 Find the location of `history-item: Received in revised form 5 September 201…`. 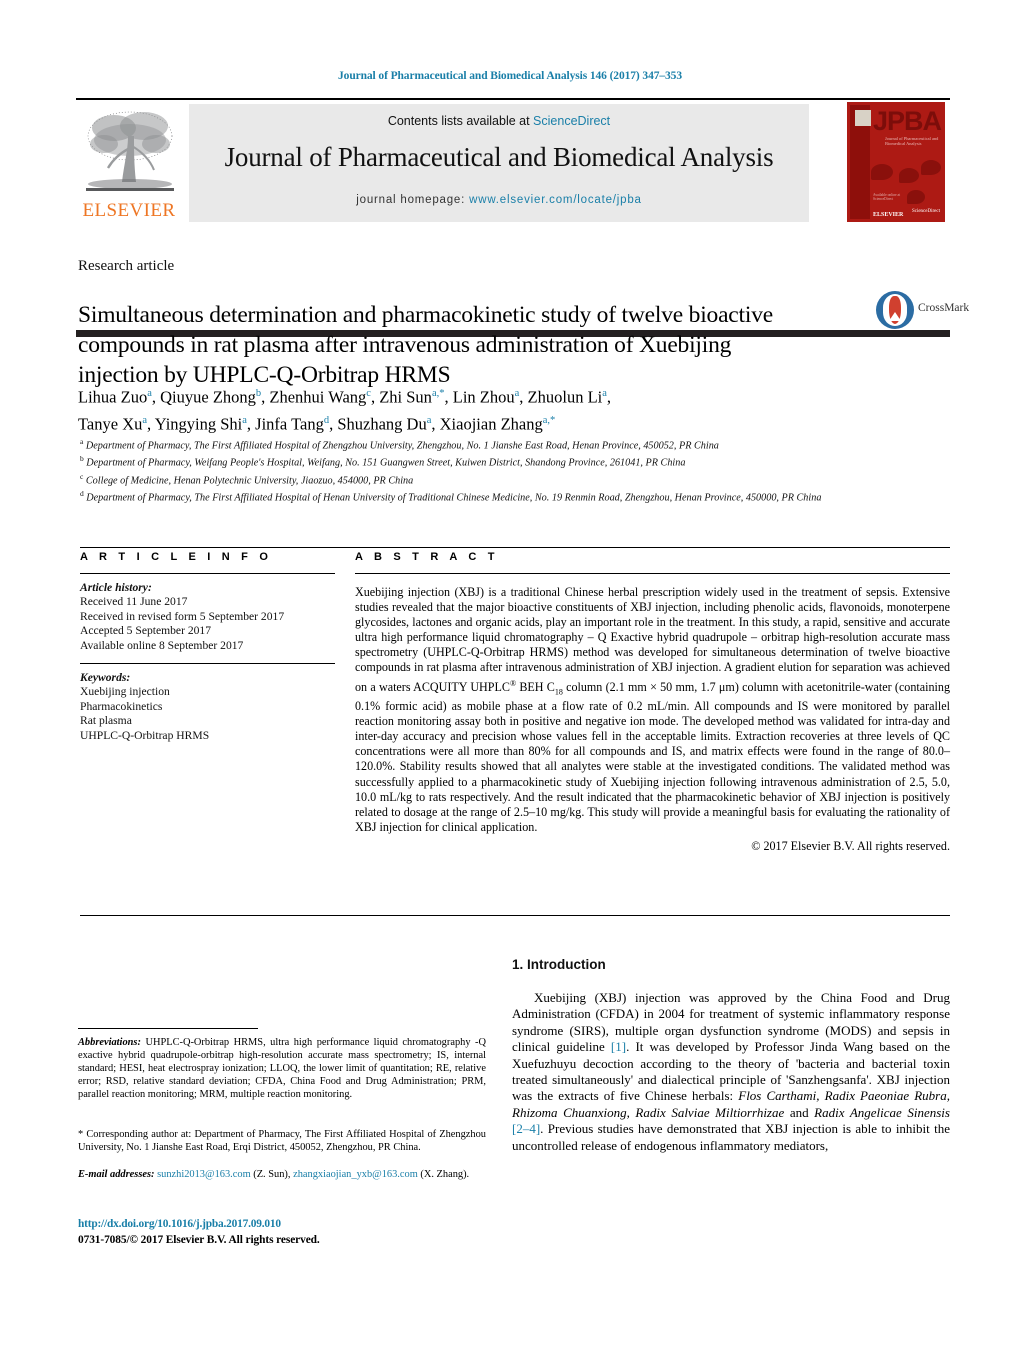

history-item: Received in revised form 5 September 201… is located at coordinates (182, 616).